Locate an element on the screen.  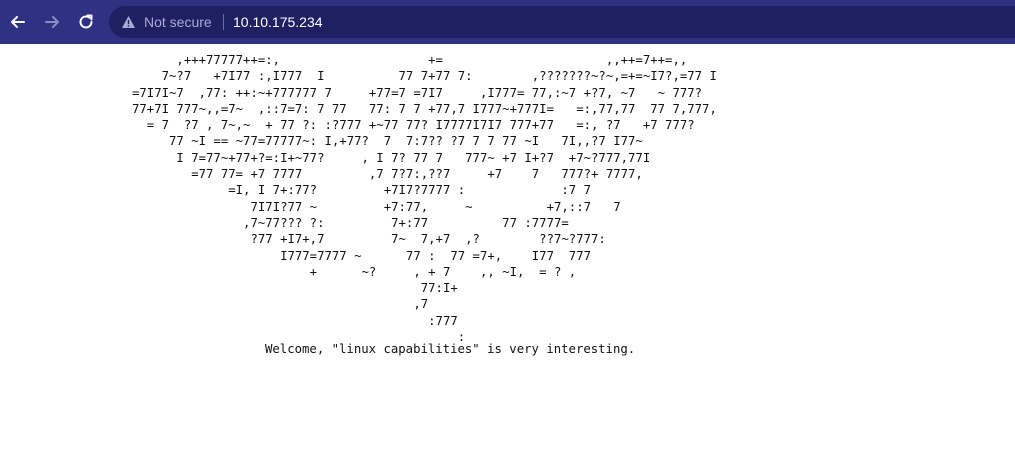
arrow-left-icon is located at coordinates (18, 22).